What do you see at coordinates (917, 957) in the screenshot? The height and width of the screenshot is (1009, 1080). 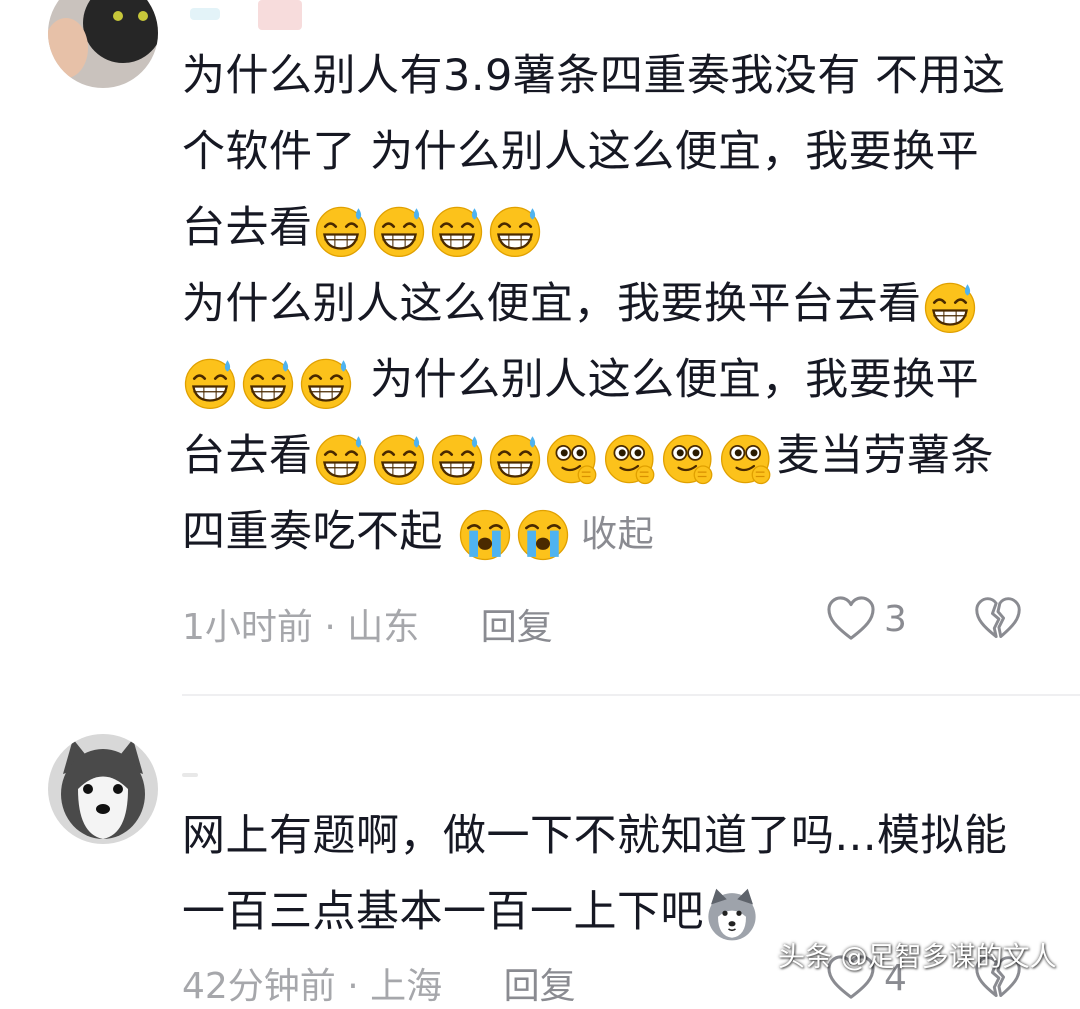 I see `watermark: 头条 @足智多谋的文人` at bounding box center [917, 957].